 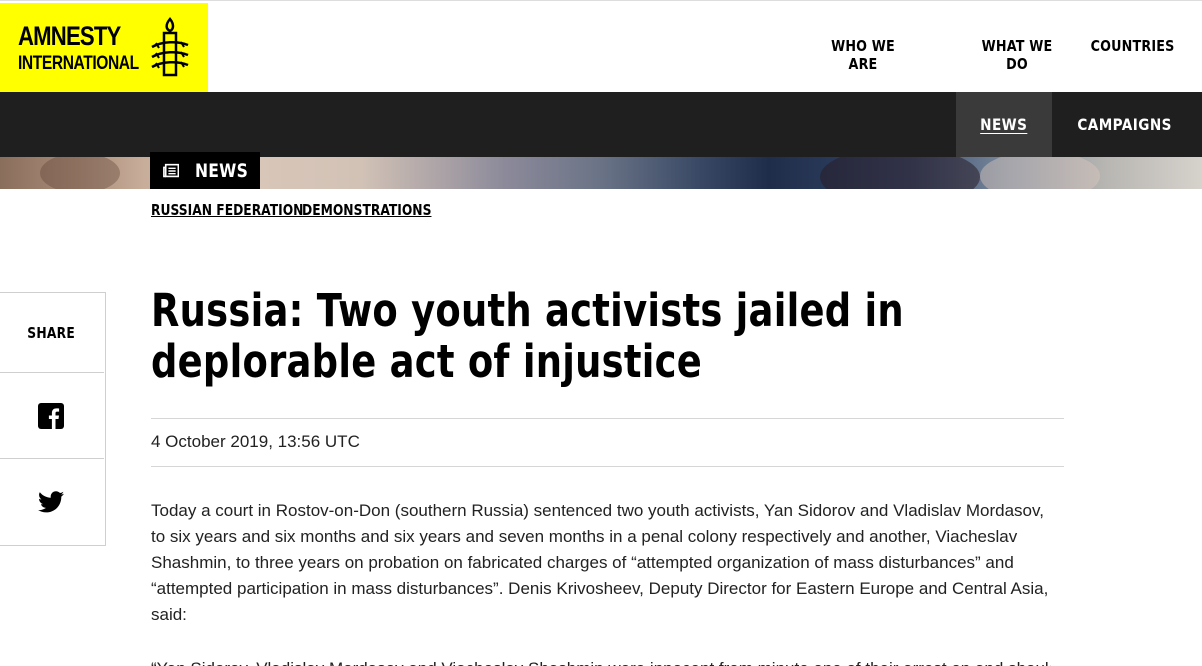 I want to click on nav-campaigns-label: CAMPAIGNS, so click(x=1125, y=124).